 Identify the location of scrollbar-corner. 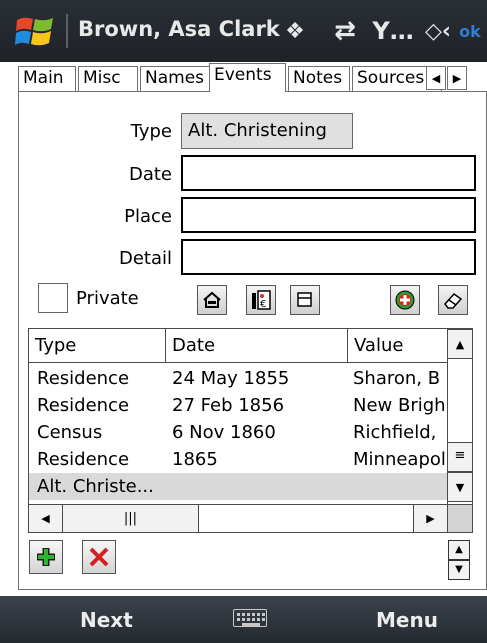
(459, 518).